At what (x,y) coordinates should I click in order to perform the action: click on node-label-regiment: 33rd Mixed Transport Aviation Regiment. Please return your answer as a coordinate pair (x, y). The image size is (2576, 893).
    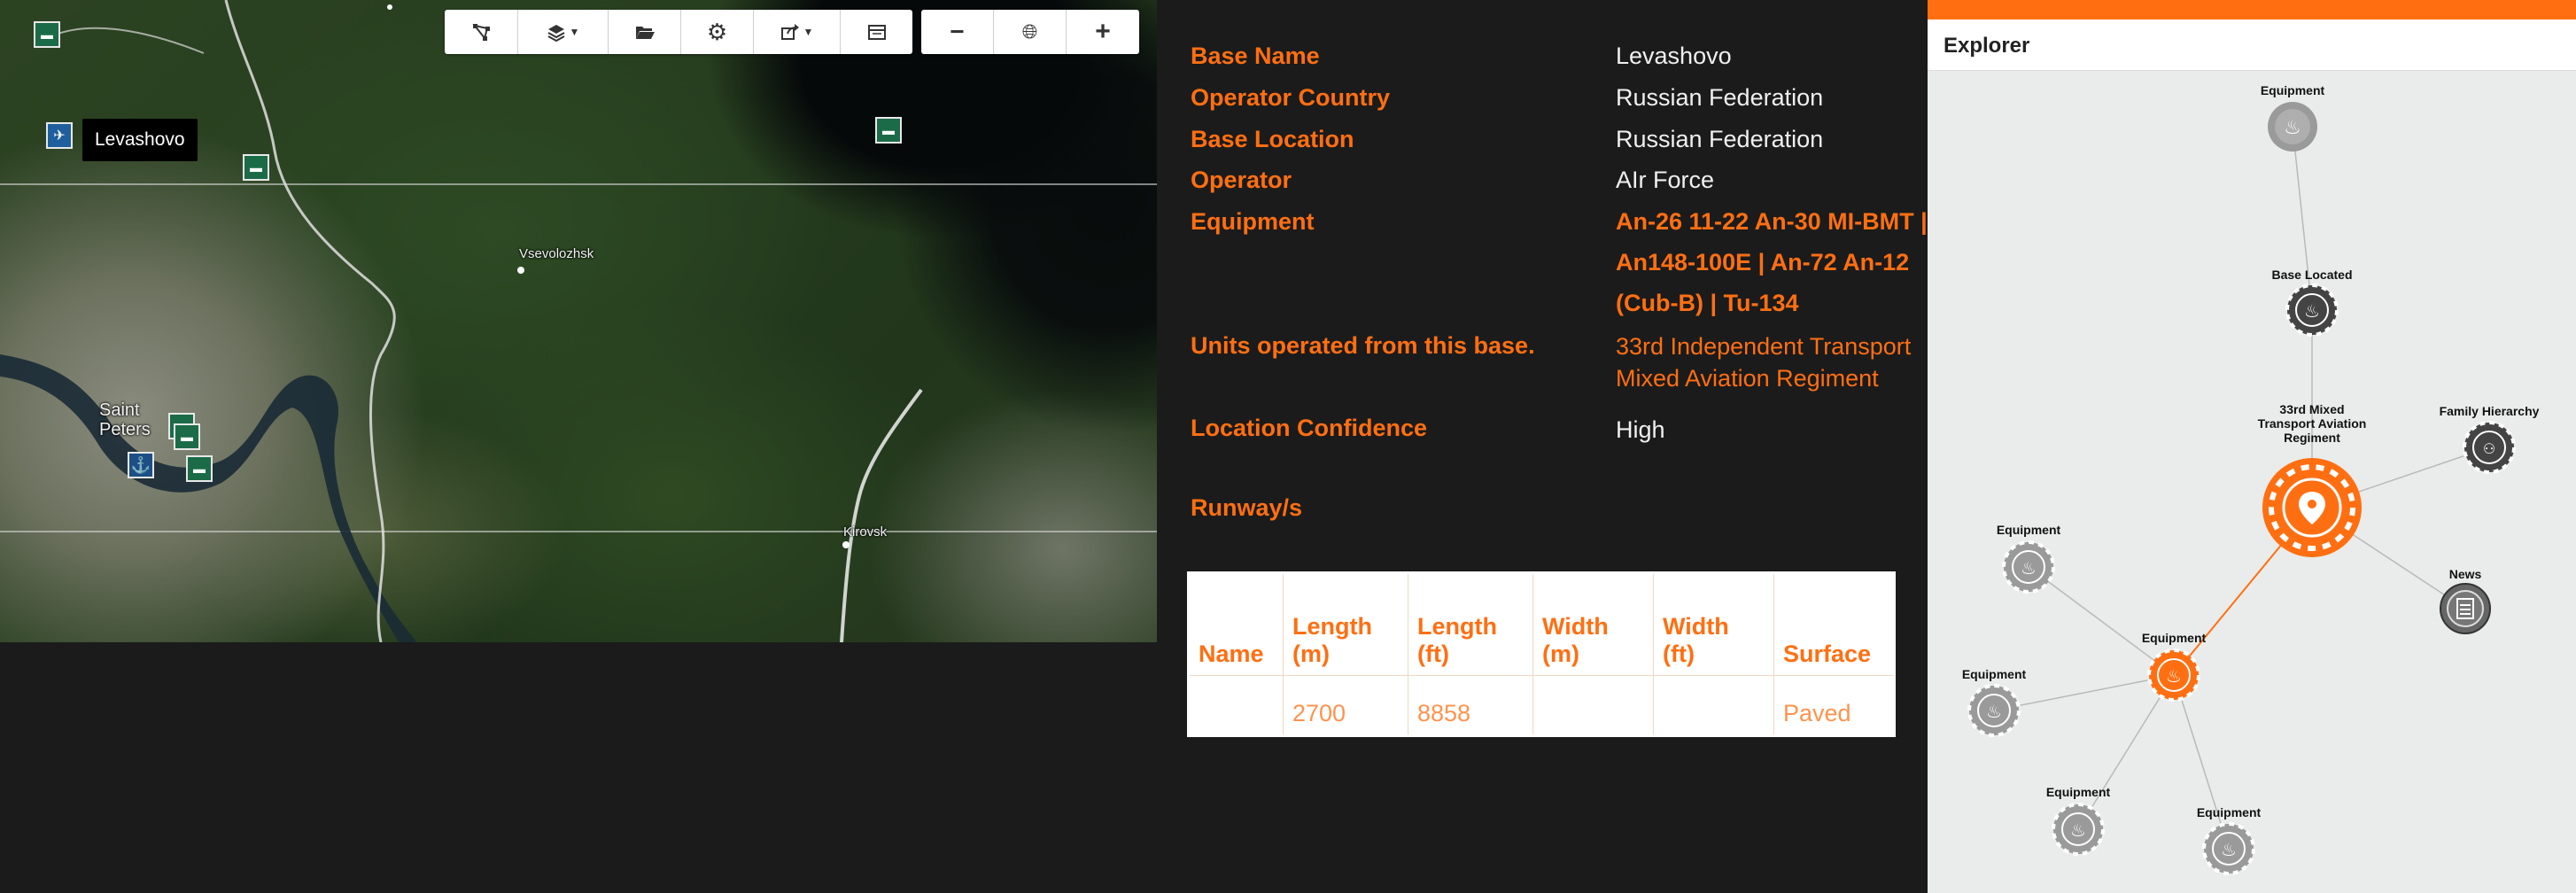
    Looking at the image, I should click on (2312, 423).